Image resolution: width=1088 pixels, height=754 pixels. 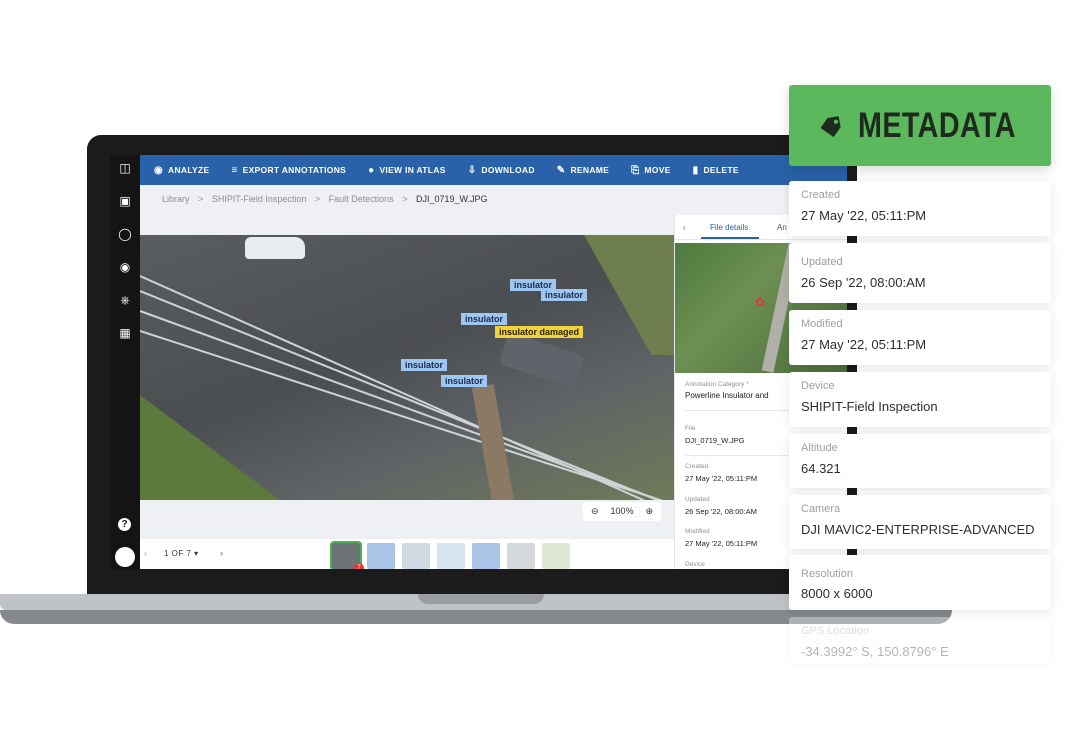 I want to click on view-in-atlas-button: ● VIEW IN ATLAS, so click(x=407, y=170).